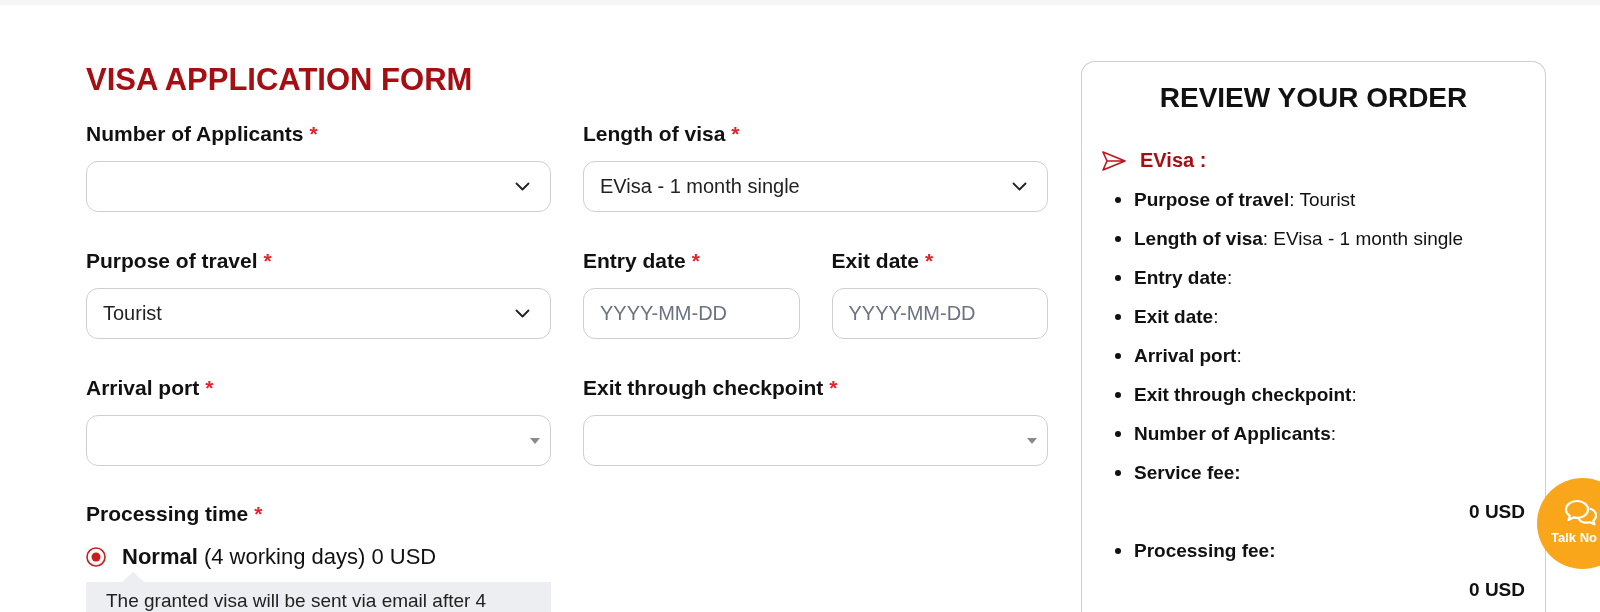 The image size is (1600, 612). What do you see at coordinates (296, 600) in the screenshot?
I see `info-text: The granted visa will be sent via email after 4` at bounding box center [296, 600].